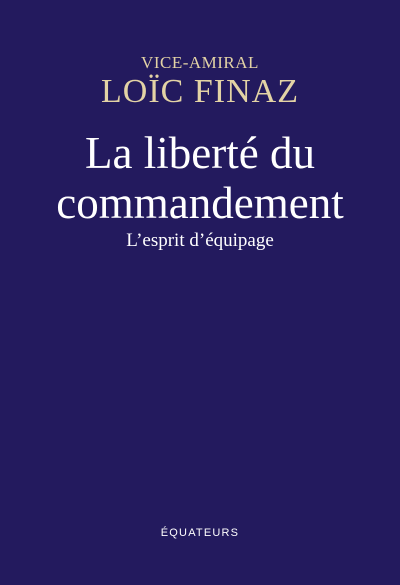 The width and height of the screenshot is (400, 585). I want to click on author-name: LOÏC FINAZ, so click(200, 91).